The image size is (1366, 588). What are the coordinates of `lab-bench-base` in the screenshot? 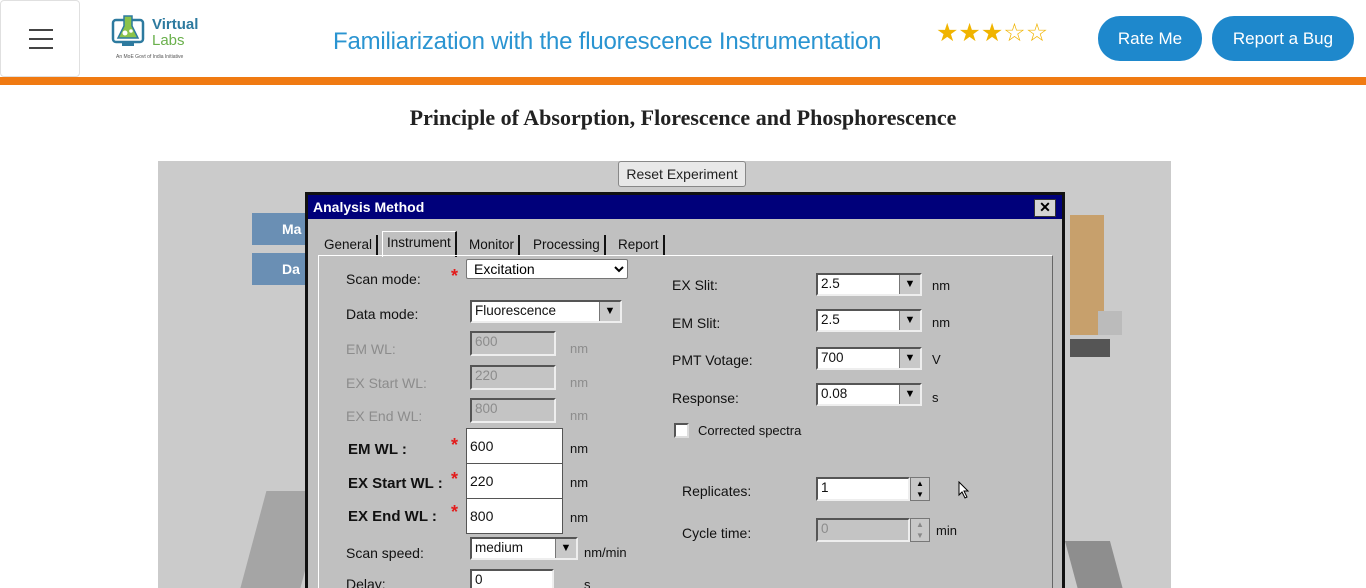 It's located at (1090, 348).